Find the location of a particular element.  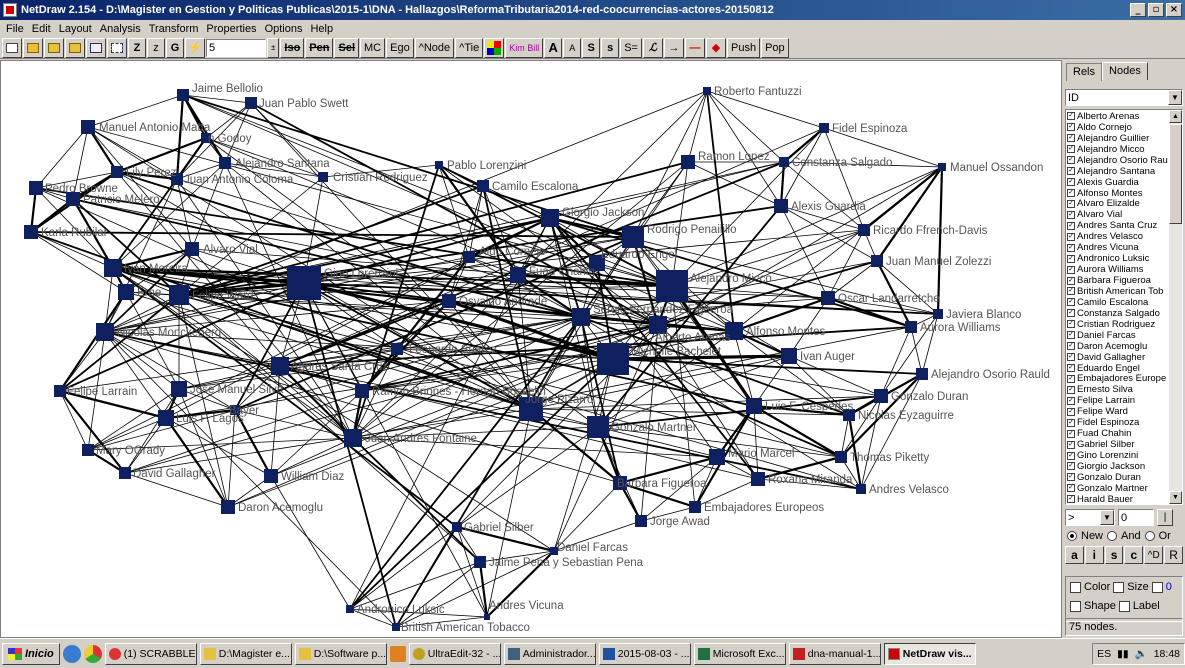

scroll-down-icon: ▼ is located at coordinates (1175, 497).